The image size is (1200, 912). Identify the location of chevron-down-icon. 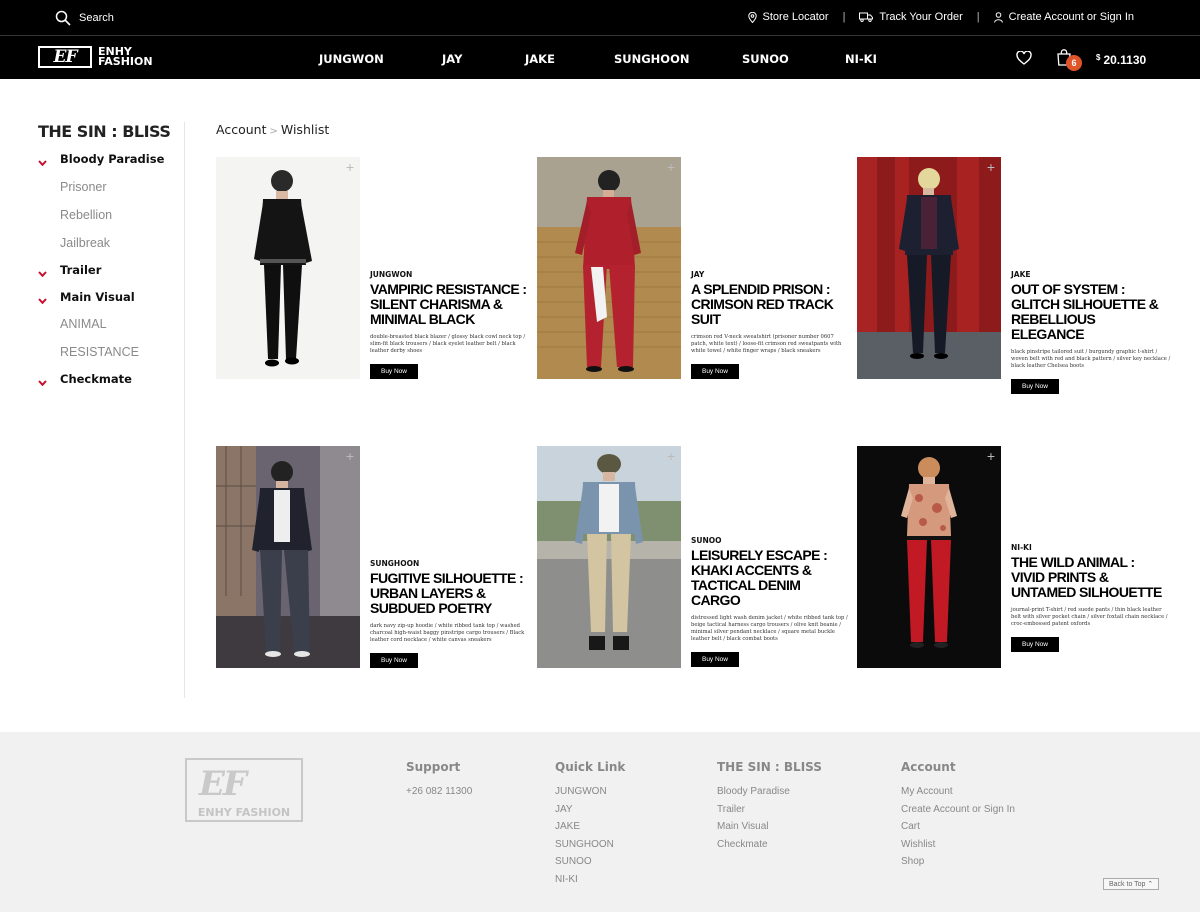
(42, 382).